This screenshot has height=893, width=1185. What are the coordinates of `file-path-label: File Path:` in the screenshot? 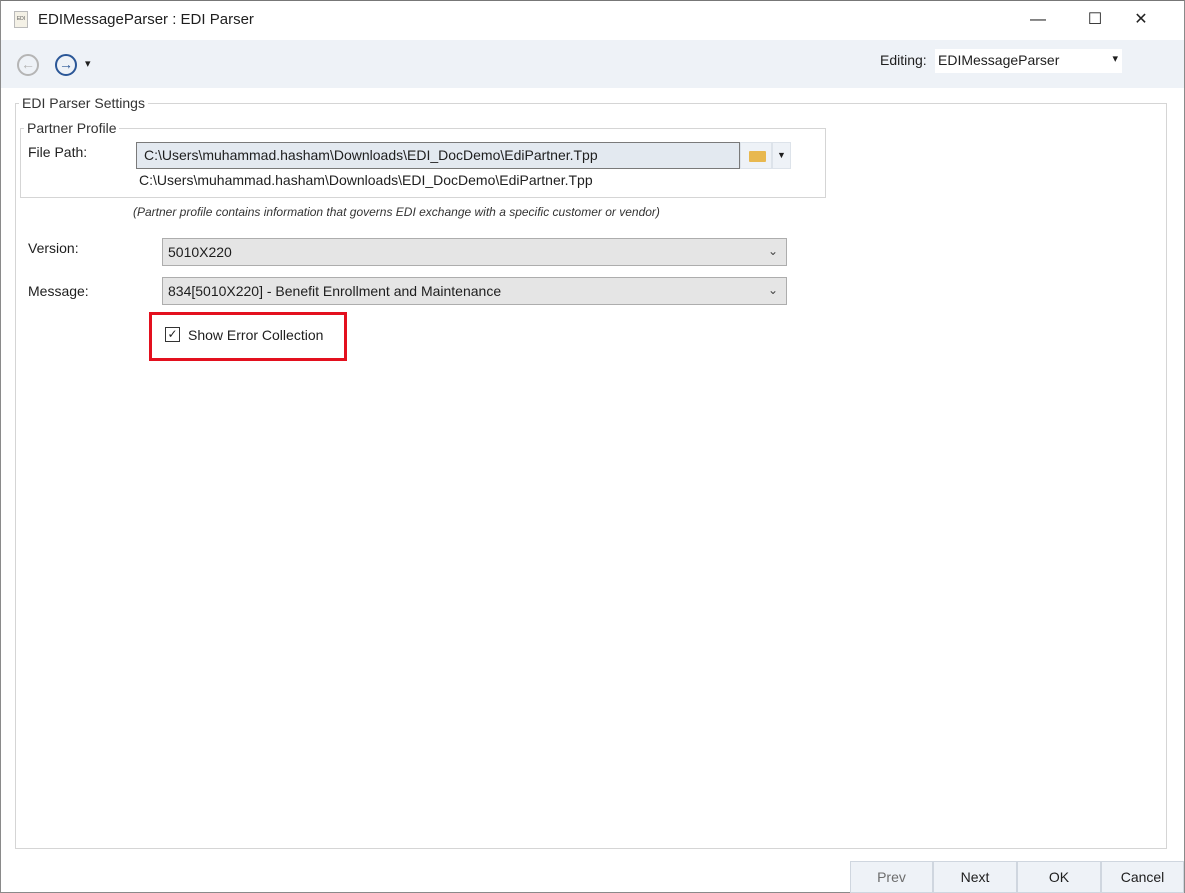 It's located at (58, 152).